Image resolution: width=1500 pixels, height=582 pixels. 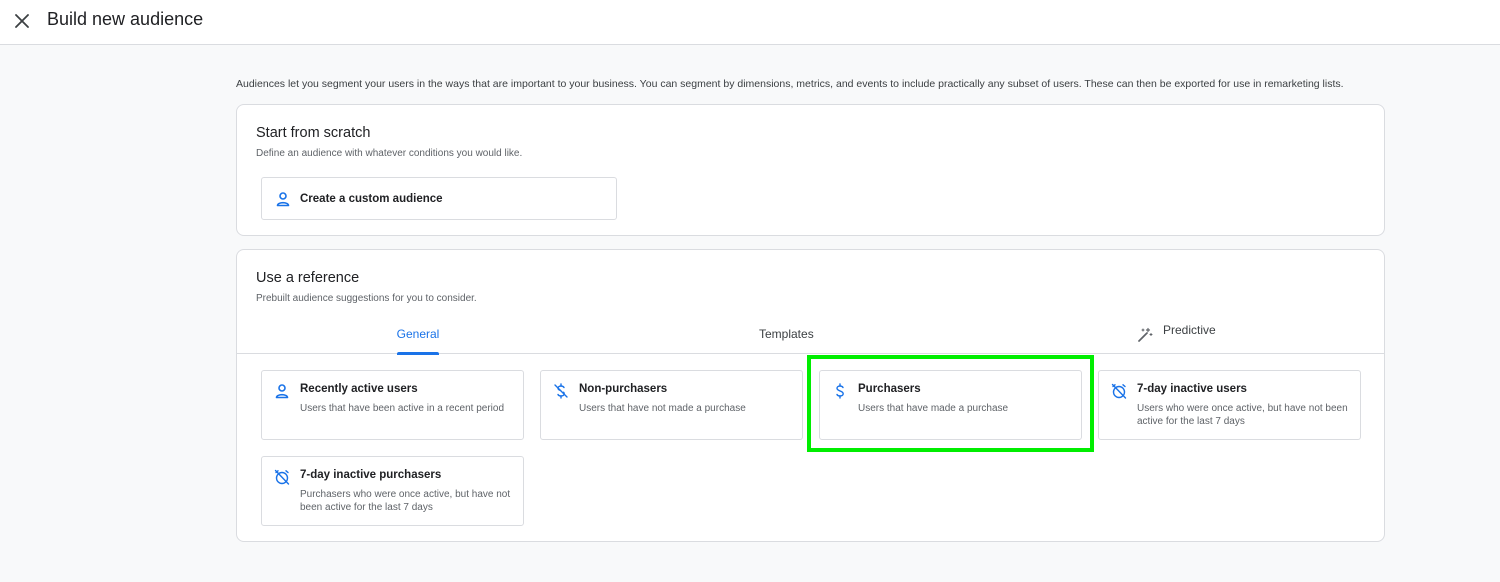 What do you see at coordinates (371, 198) in the screenshot?
I see `create-custom-audience-label: Create a custom audience` at bounding box center [371, 198].